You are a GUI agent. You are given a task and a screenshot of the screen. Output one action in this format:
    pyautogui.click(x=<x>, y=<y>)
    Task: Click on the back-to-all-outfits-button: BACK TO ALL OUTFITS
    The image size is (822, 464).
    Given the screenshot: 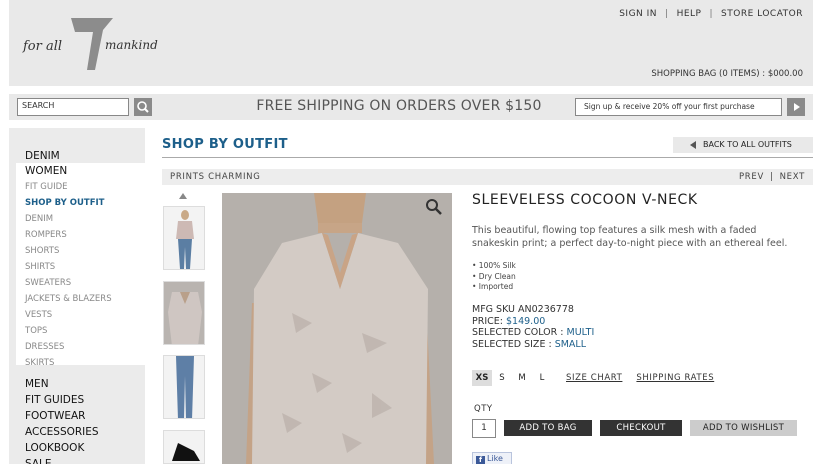 What is the action you would take?
    pyautogui.click(x=743, y=145)
    